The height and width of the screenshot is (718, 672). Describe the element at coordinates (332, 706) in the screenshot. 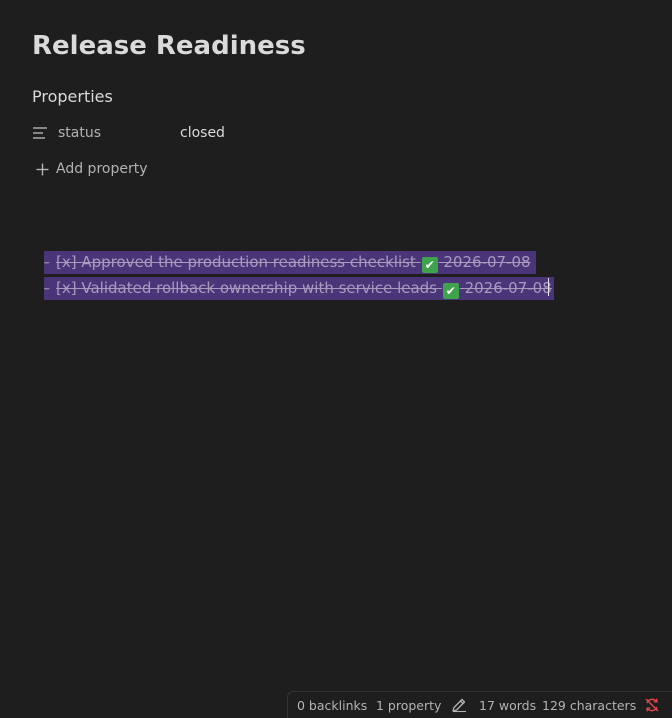

I see `backlinks-count: 0 backlinks` at that location.